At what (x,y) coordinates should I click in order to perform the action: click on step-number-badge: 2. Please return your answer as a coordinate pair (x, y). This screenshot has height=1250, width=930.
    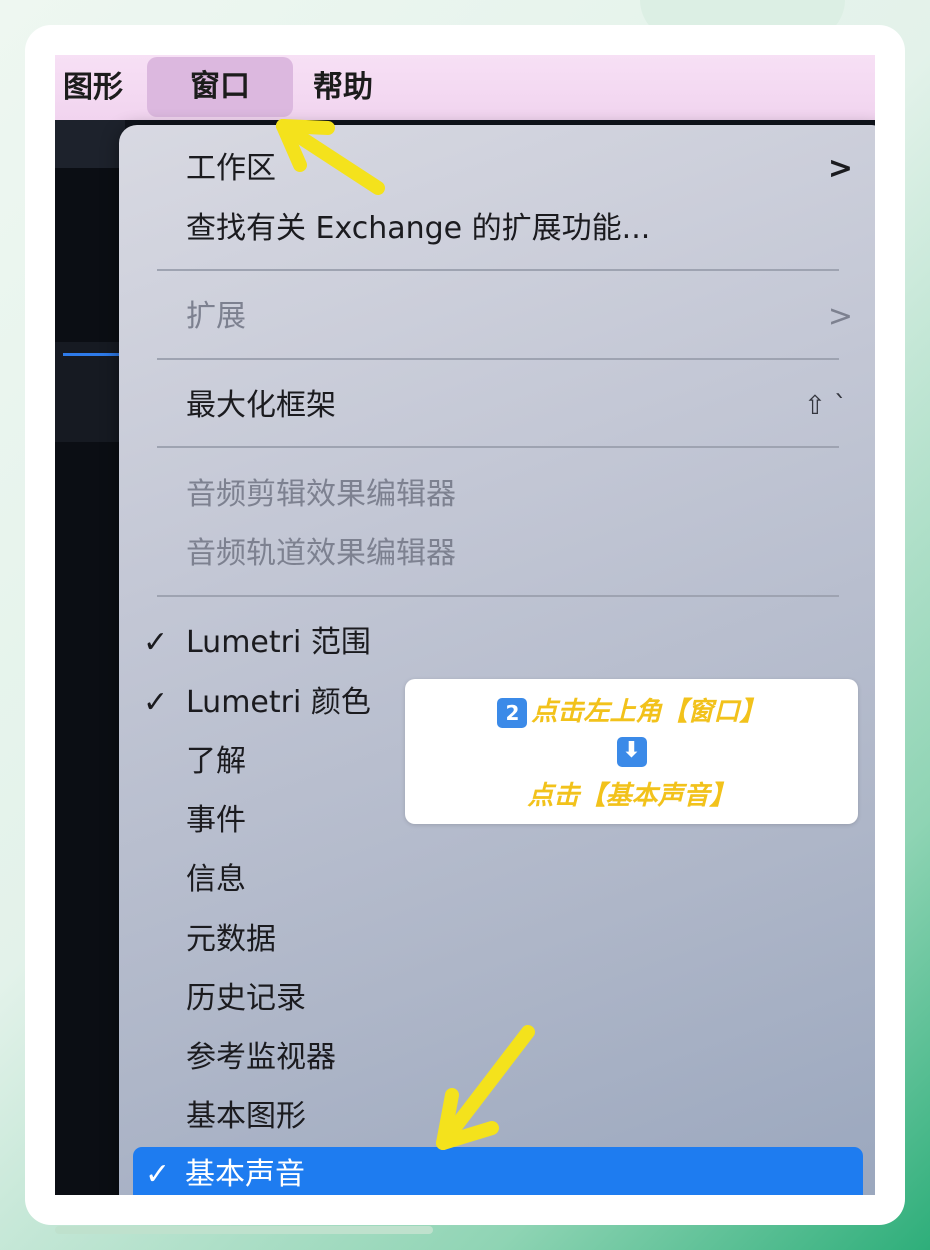
    Looking at the image, I should click on (512, 712).